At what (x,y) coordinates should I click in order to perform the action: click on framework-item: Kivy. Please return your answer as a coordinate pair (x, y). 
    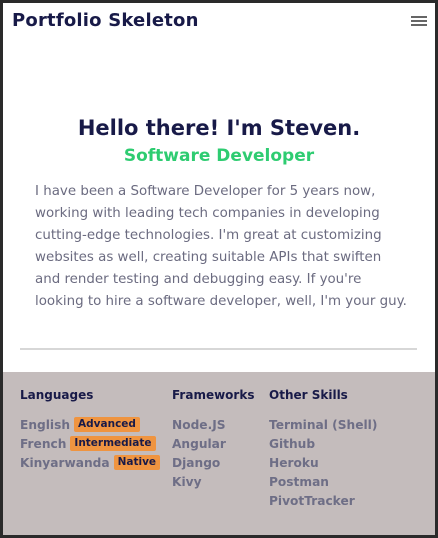
    Looking at the image, I should click on (187, 481).